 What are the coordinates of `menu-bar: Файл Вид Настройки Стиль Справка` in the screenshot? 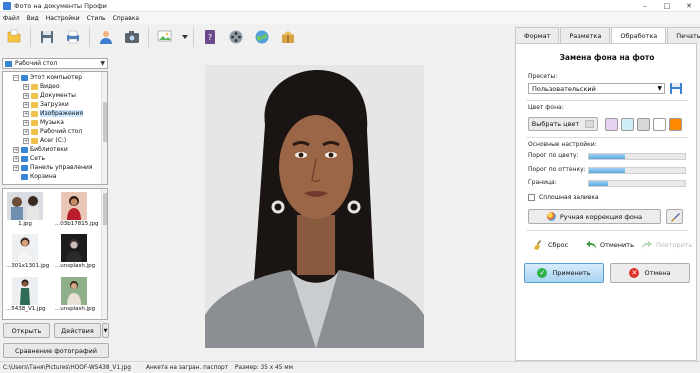 It's located at (350, 18).